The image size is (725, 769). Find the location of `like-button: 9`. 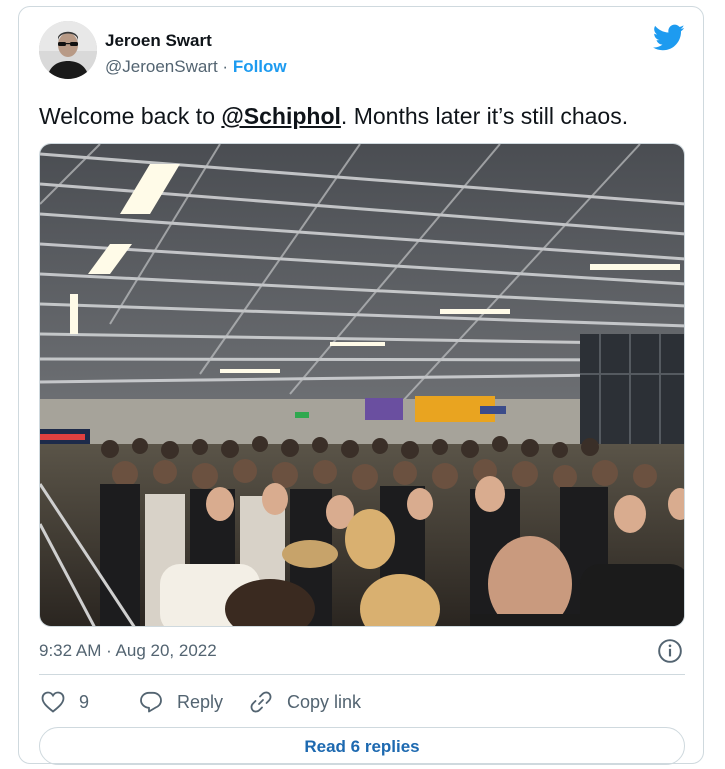

like-button: 9 is located at coordinates (65, 702).